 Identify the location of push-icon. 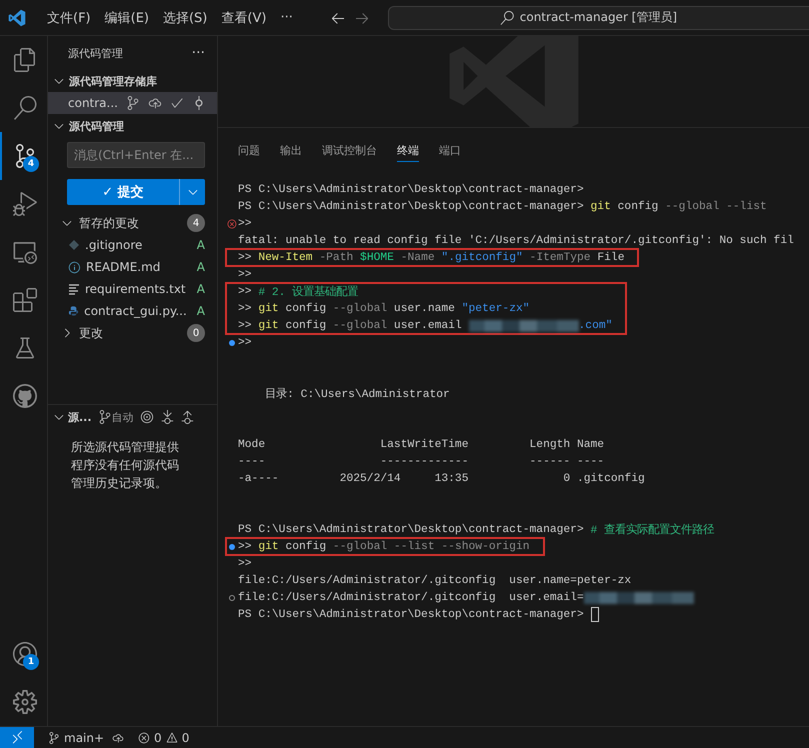
(187, 417).